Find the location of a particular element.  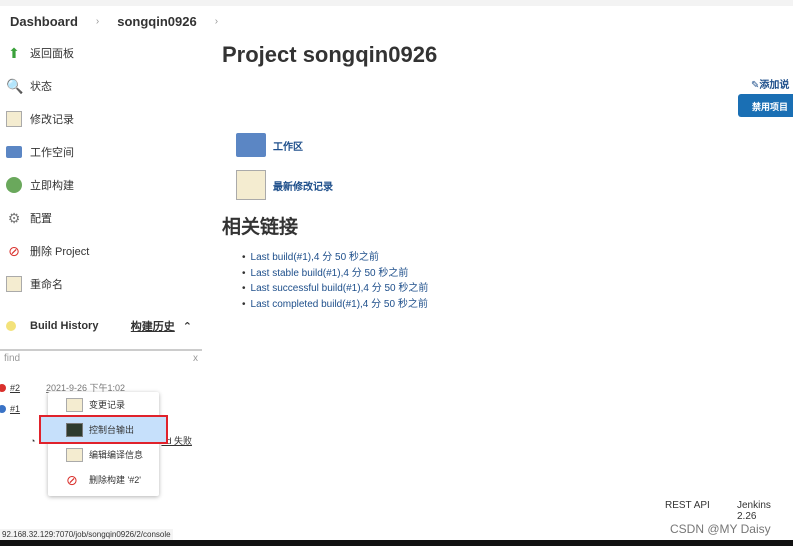

search-icon: 🔍 is located at coordinates (15, 85).